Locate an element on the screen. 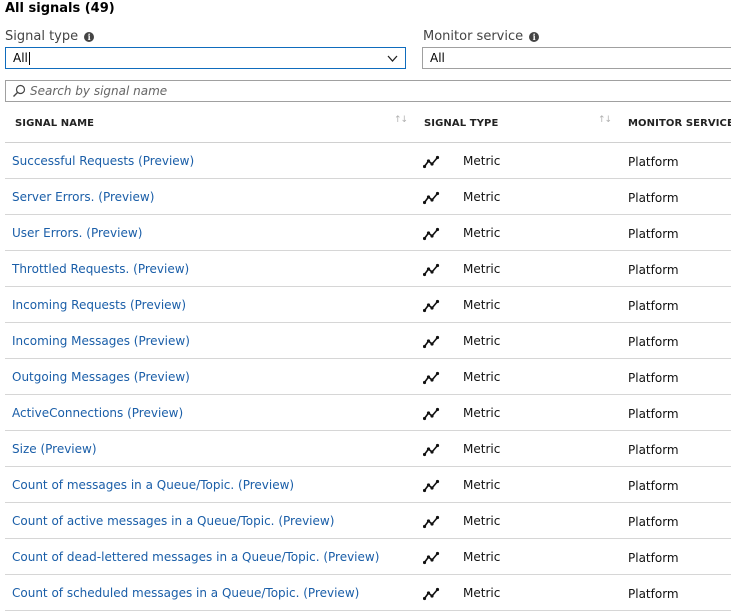 The width and height of the screenshot is (731, 612). chevron-down-icon is located at coordinates (392, 58).